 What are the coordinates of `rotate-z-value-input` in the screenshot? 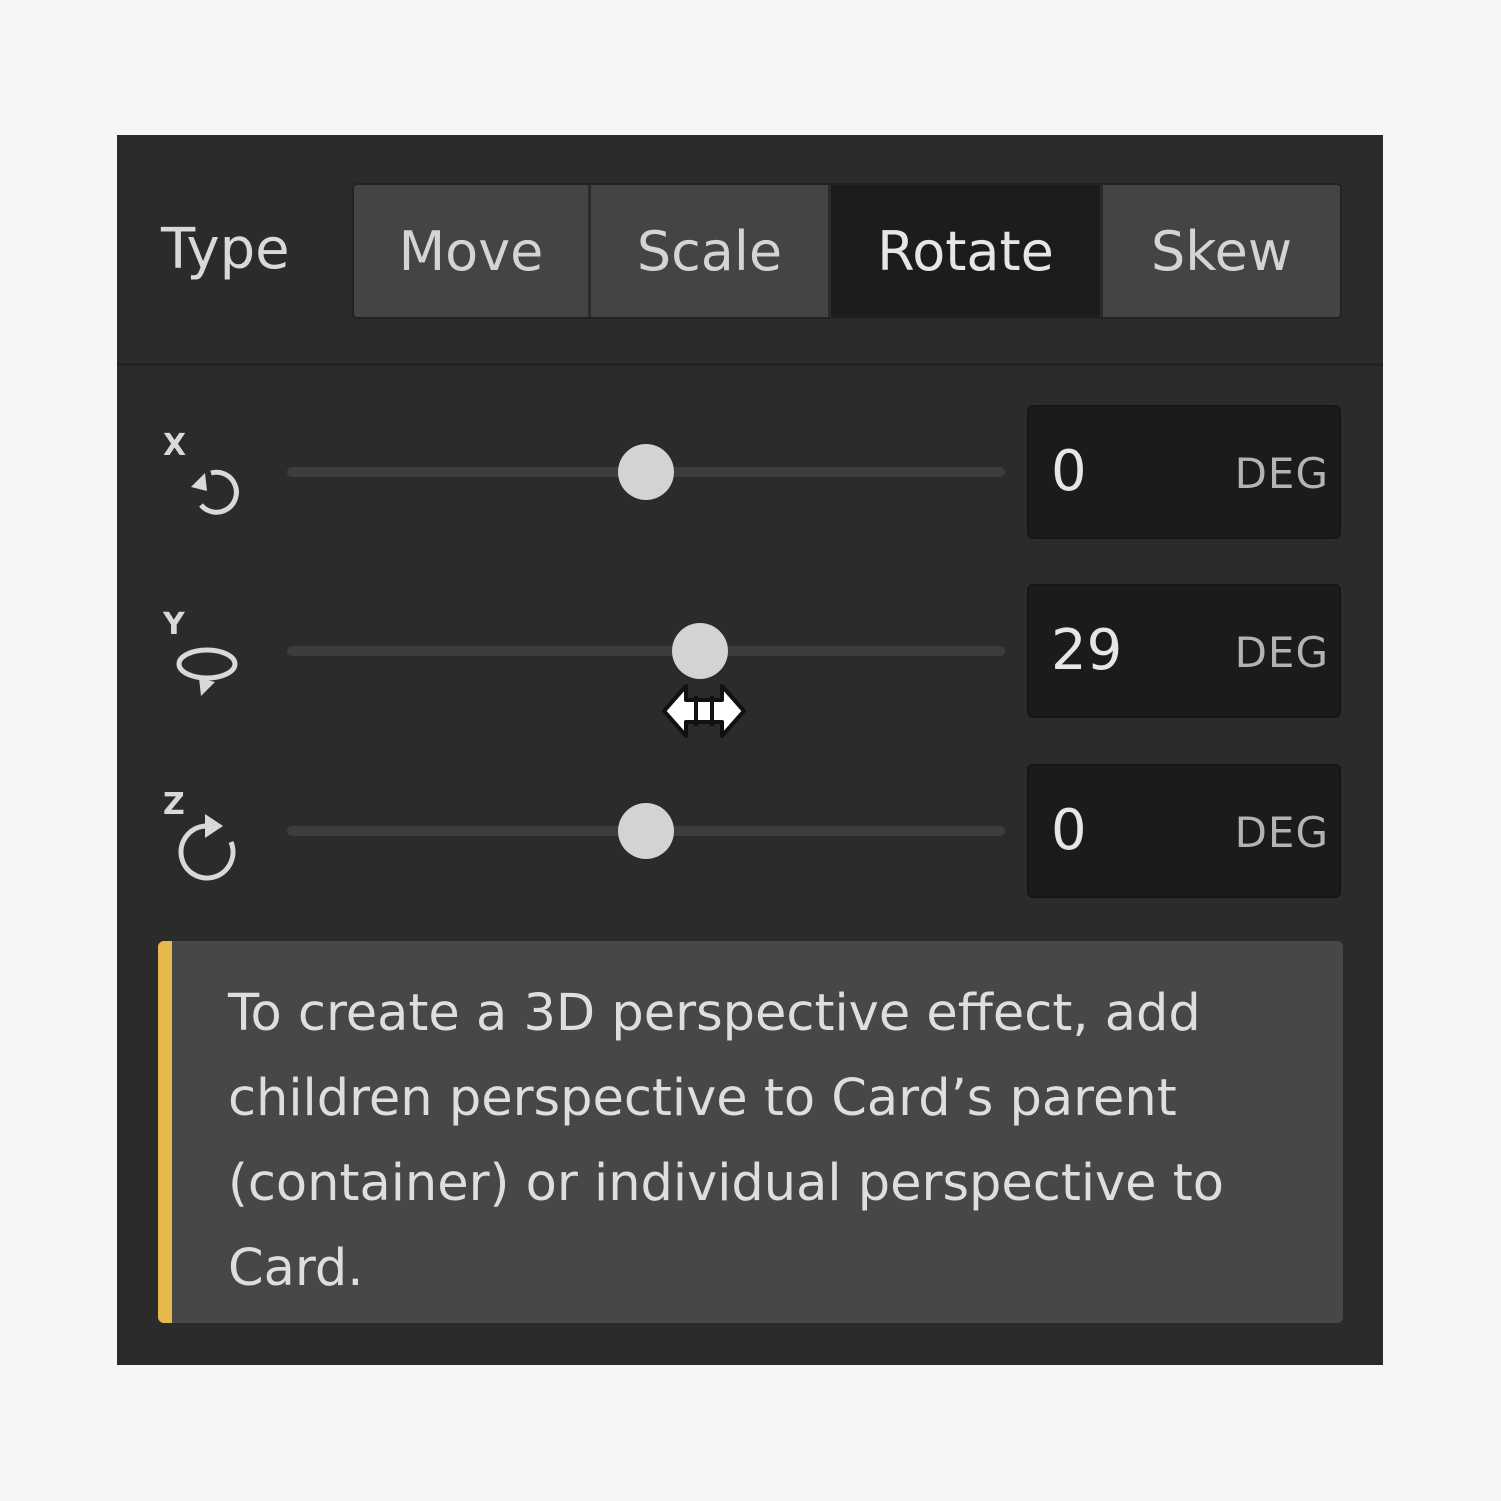 It's located at (1136, 831).